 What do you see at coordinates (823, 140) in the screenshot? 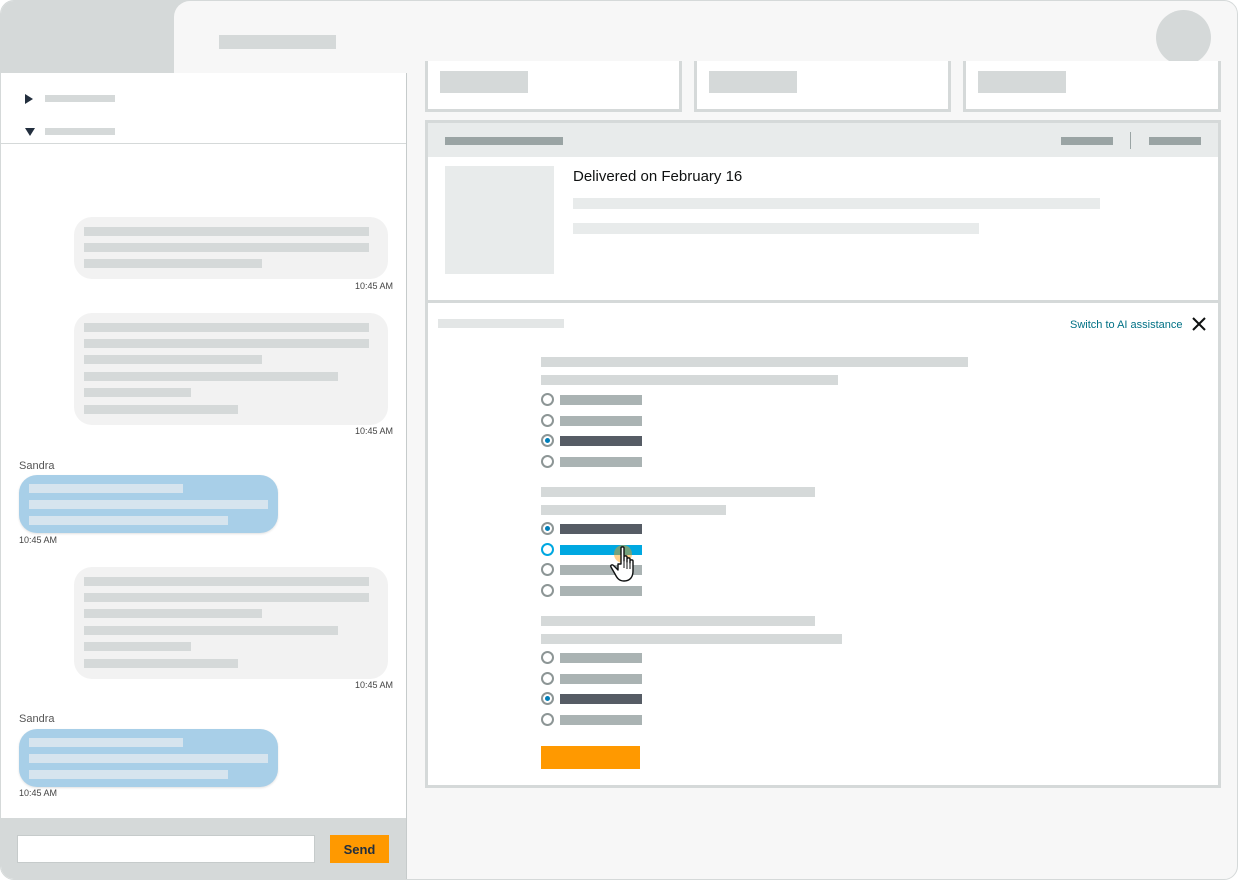
I see `order-header` at bounding box center [823, 140].